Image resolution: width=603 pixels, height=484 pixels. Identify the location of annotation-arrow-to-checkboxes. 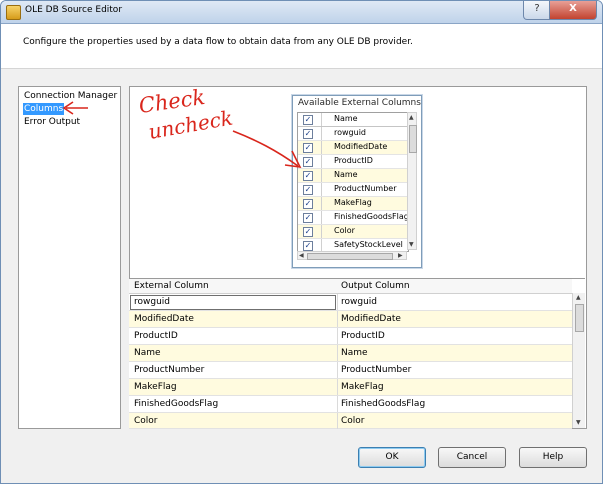
(265, 148).